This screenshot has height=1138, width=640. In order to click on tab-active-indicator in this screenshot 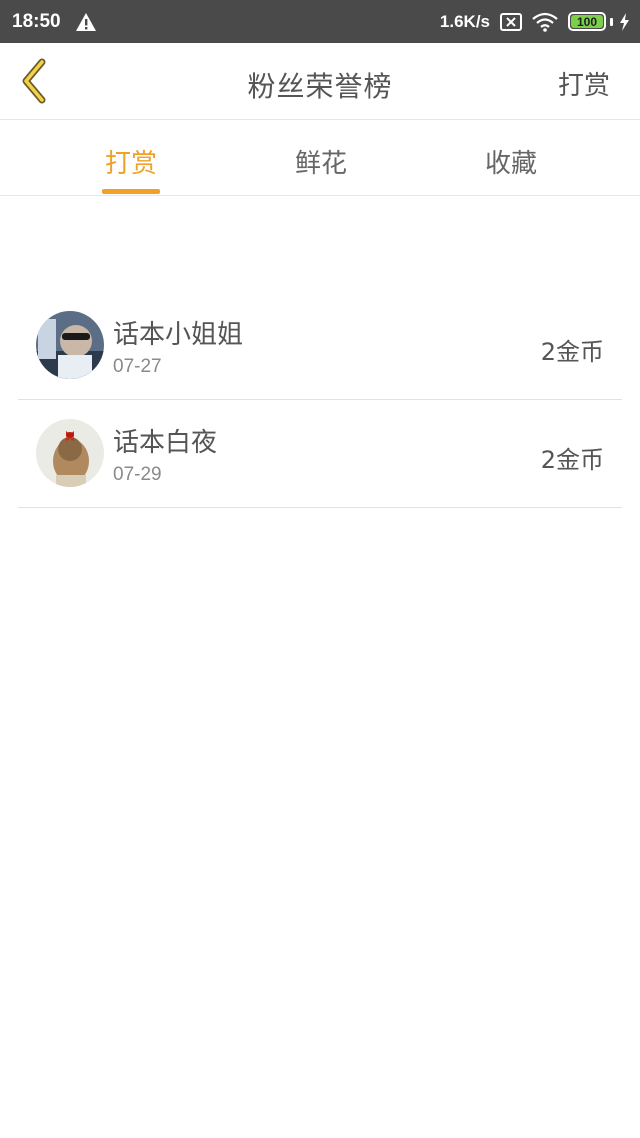, I will do `click(131, 191)`.